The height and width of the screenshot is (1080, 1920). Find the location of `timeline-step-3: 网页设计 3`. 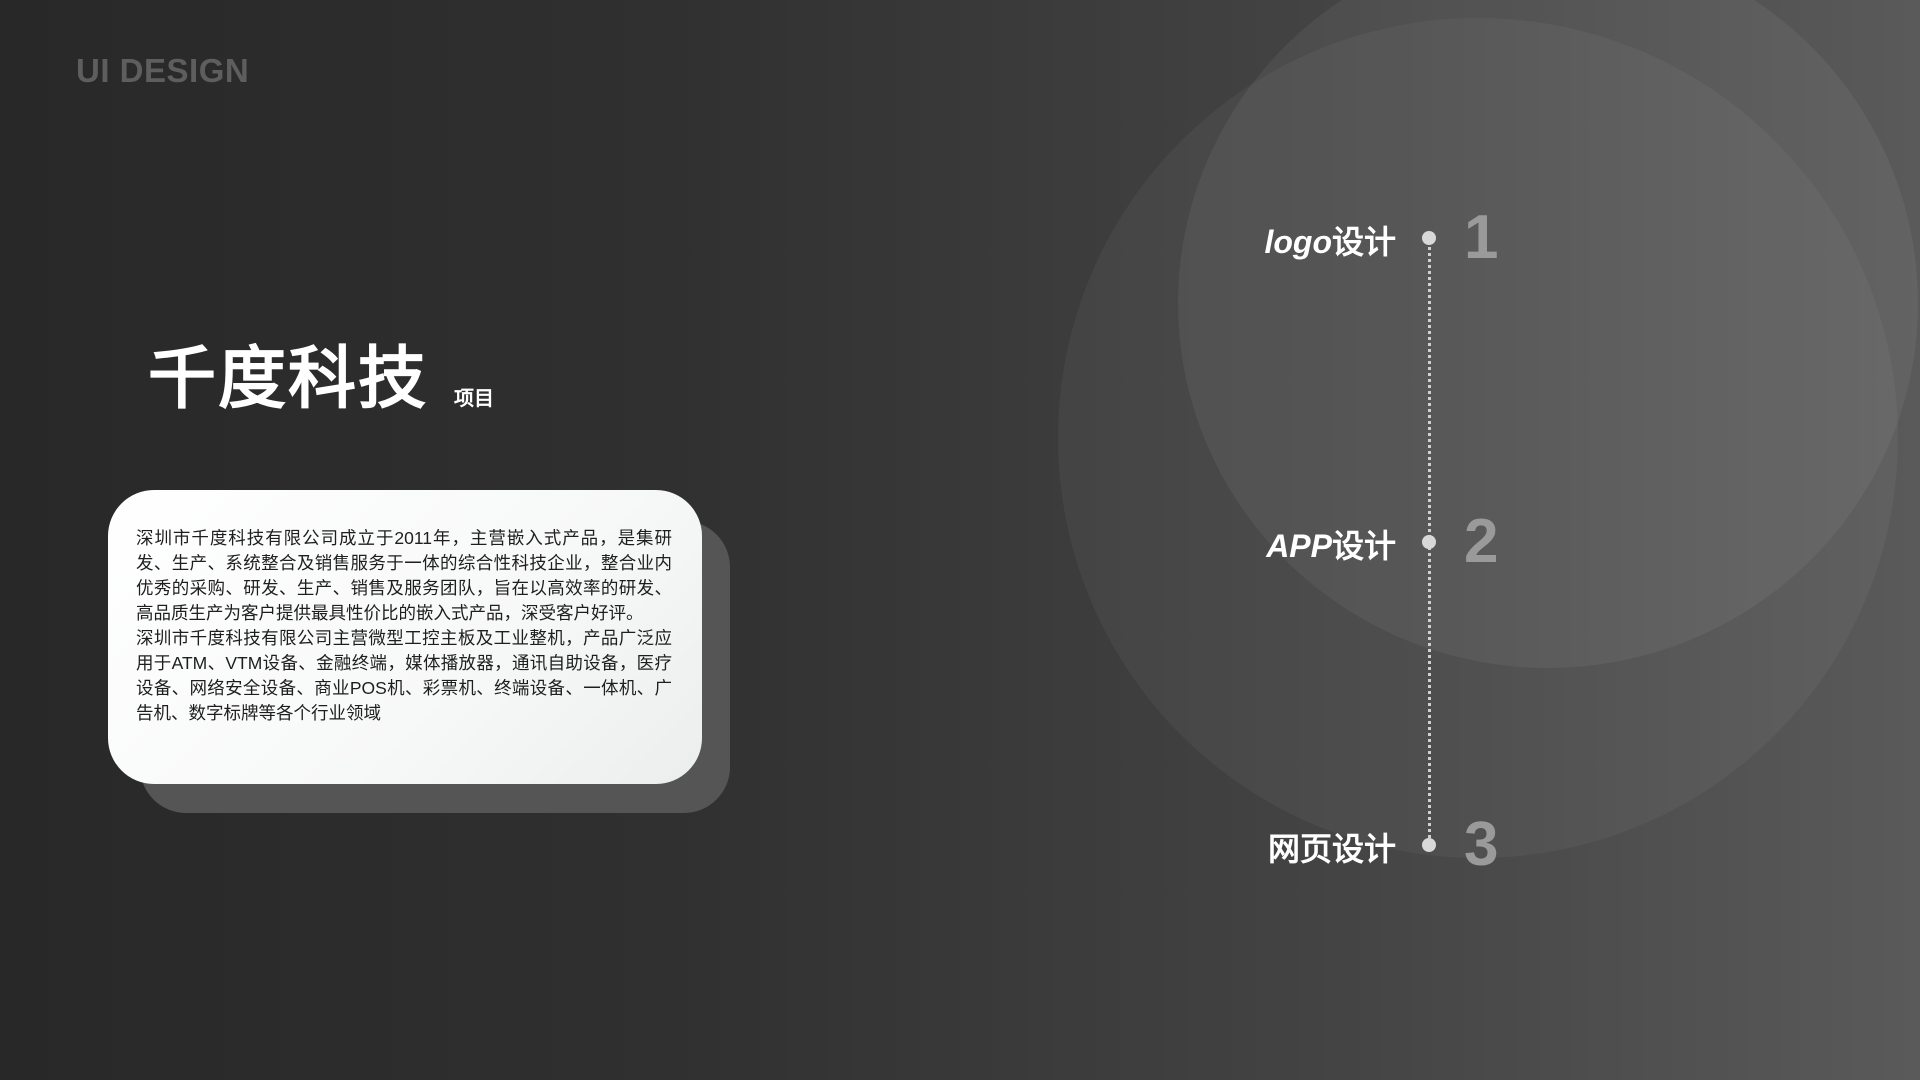

timeline-step-3: 网页设计 3 is located at coordinates (960, 846).